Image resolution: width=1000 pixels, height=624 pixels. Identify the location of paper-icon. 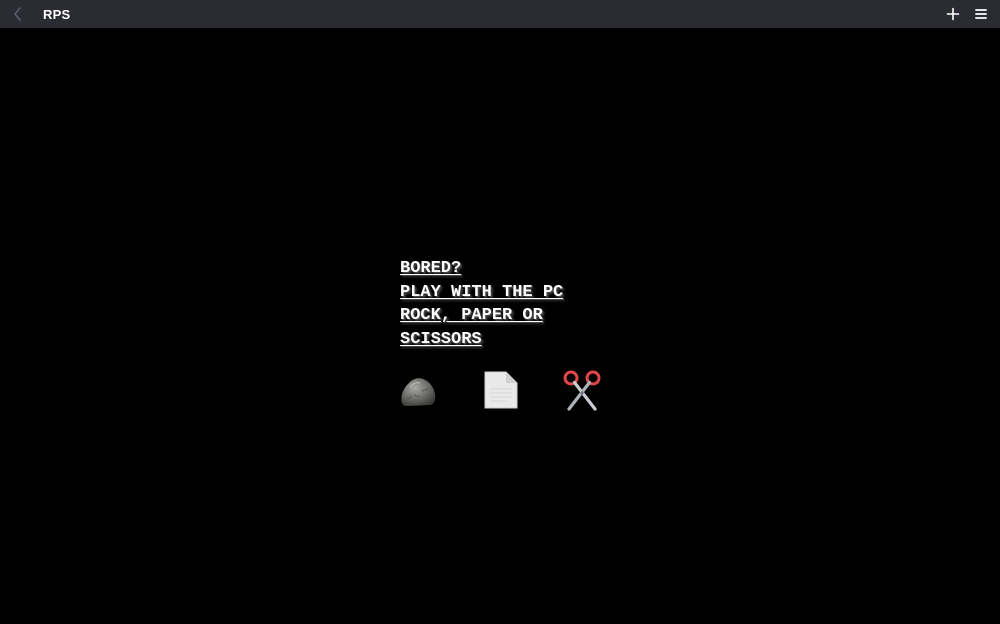
(501, 390).